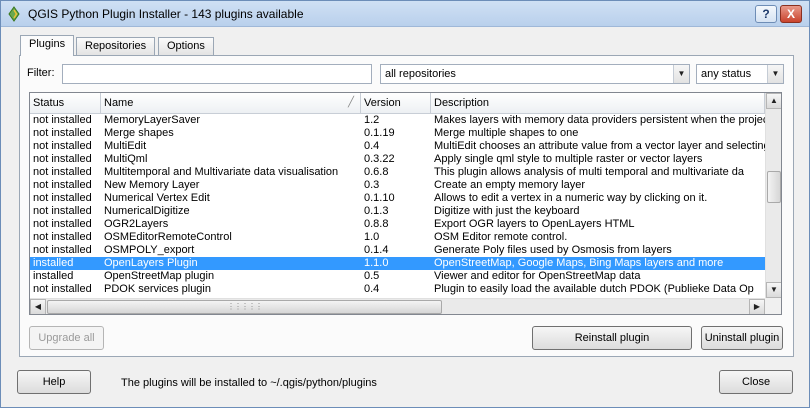 This screenshot has width=810, height=408. What do you see at coordinates (217, 74) in the screenshot?
I see `filter-input` at bounding box center [217, 74].